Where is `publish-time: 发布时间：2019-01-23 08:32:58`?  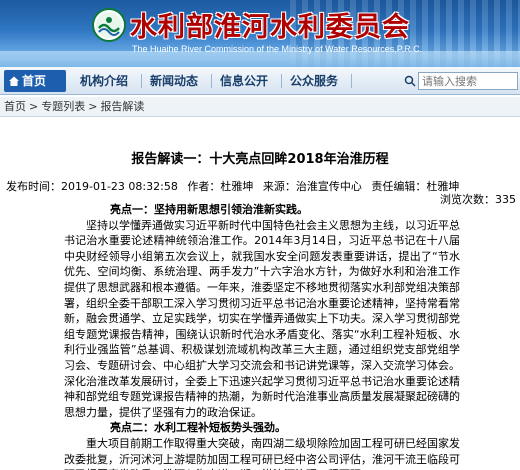
publish-time: 发布时间：2019-01-23 08:32:58 is located at coordinates (92, 186).